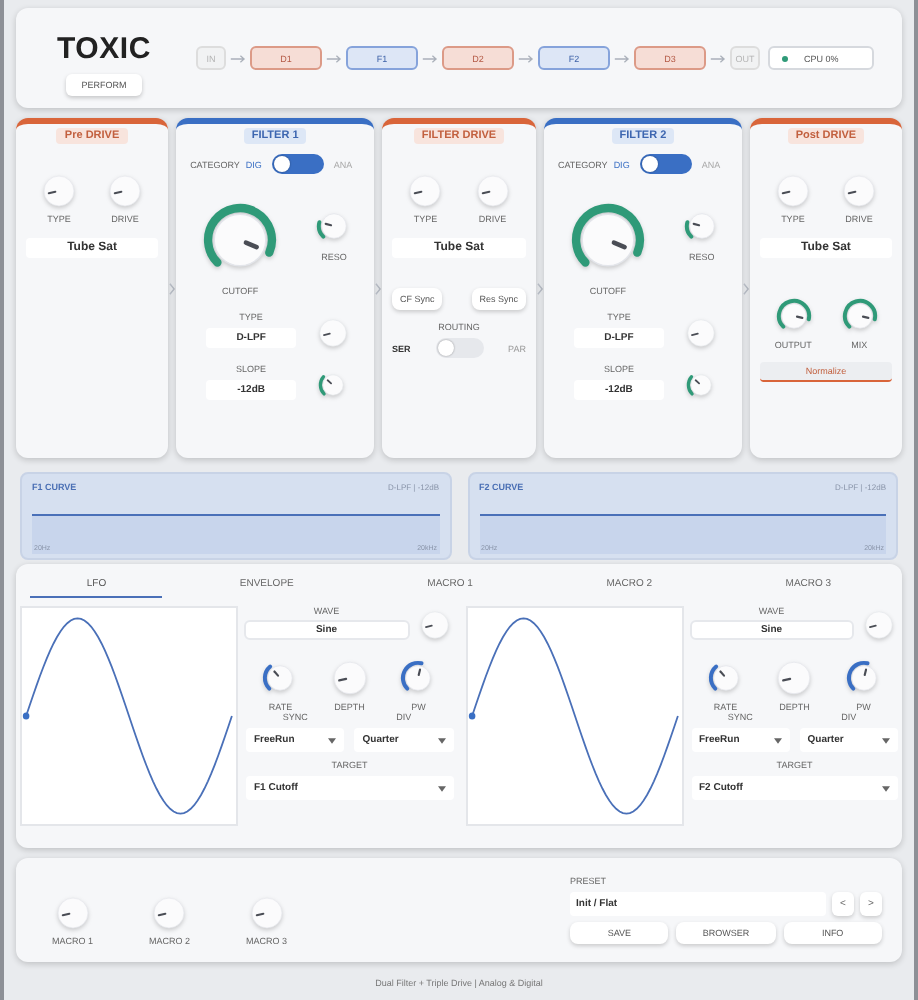  Describe the element at coordinates (104, 49) in the screenshot. I see `plugin-title: TOXIC` at that location.